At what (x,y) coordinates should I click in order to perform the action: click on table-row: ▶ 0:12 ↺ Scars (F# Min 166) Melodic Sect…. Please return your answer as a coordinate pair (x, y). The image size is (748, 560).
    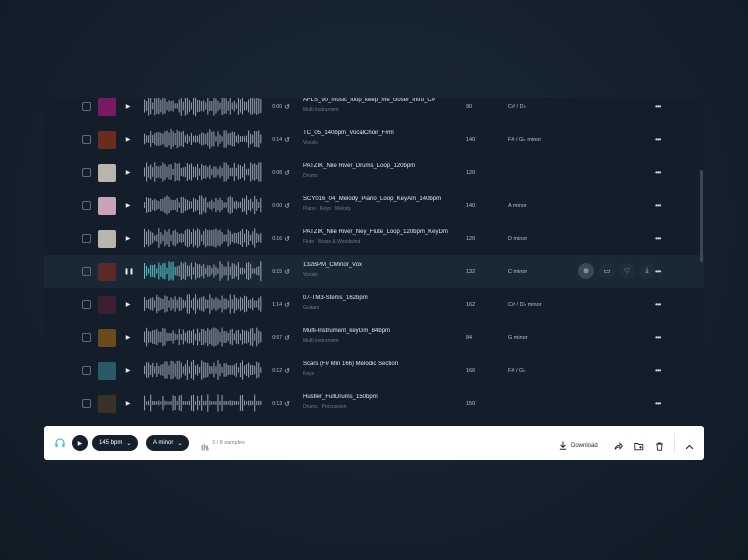
    Looking at the image, I should click on (374, 370).